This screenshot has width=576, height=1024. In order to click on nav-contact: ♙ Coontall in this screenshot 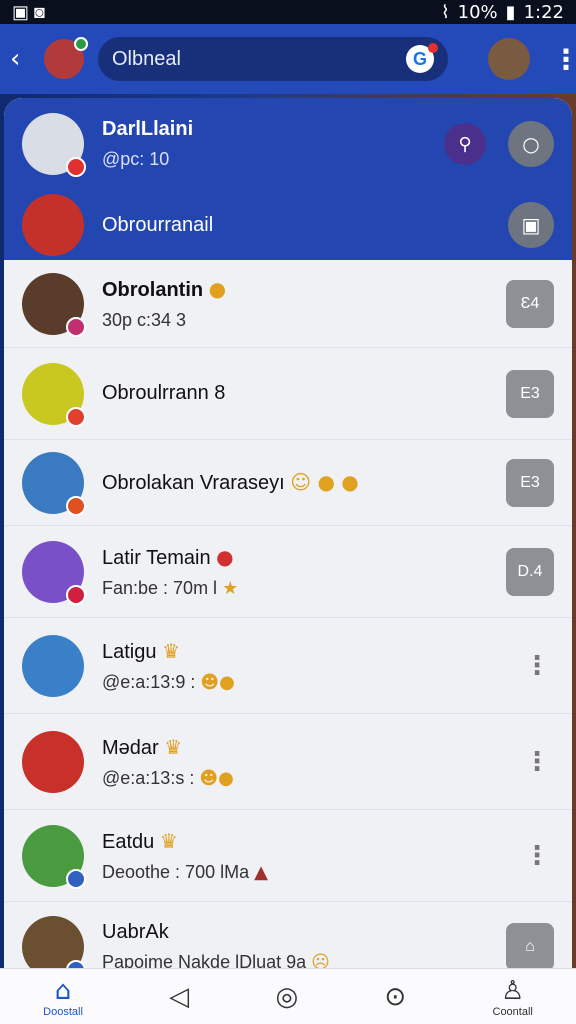, I will do `click(513, 997)`.